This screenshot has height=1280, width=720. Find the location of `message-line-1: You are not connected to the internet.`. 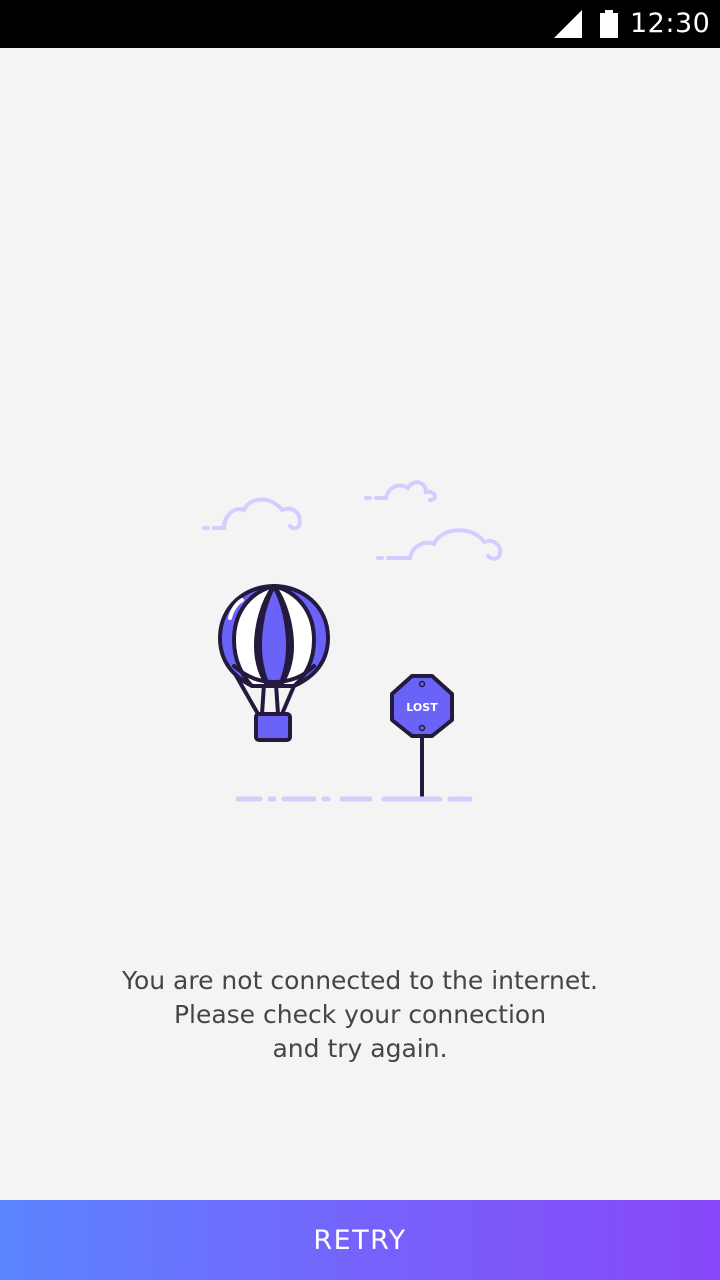

message-line-1: You are not connected to the internet. is located at coordinates (360, 980).